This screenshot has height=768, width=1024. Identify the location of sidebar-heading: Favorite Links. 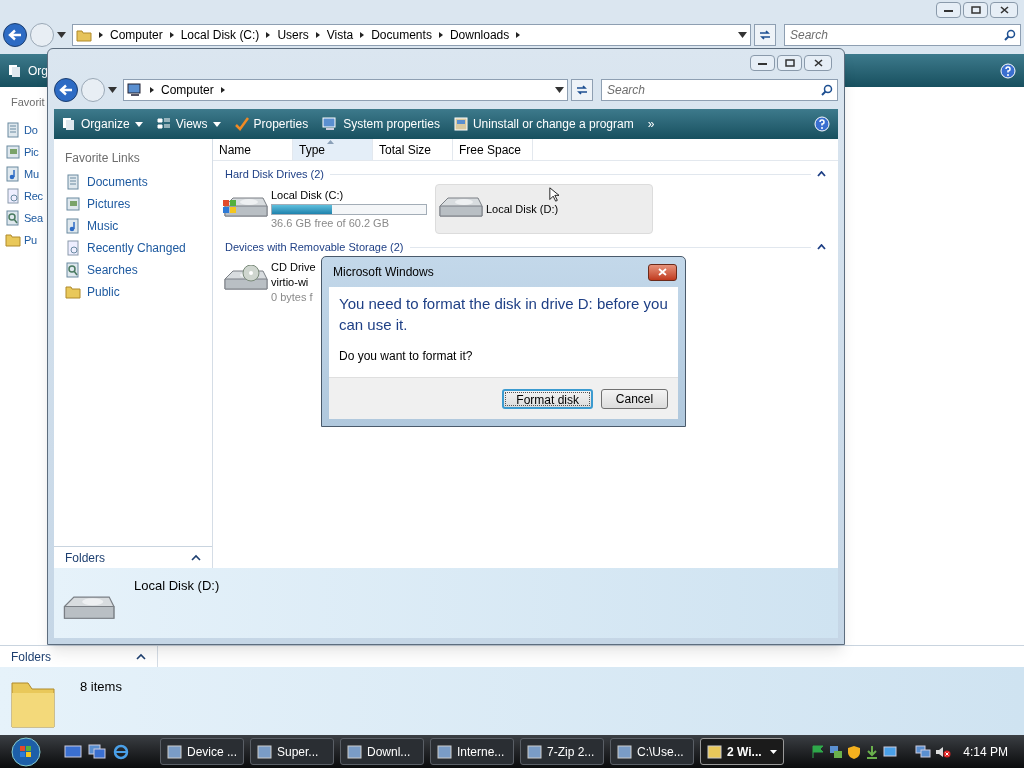
(103, 158).